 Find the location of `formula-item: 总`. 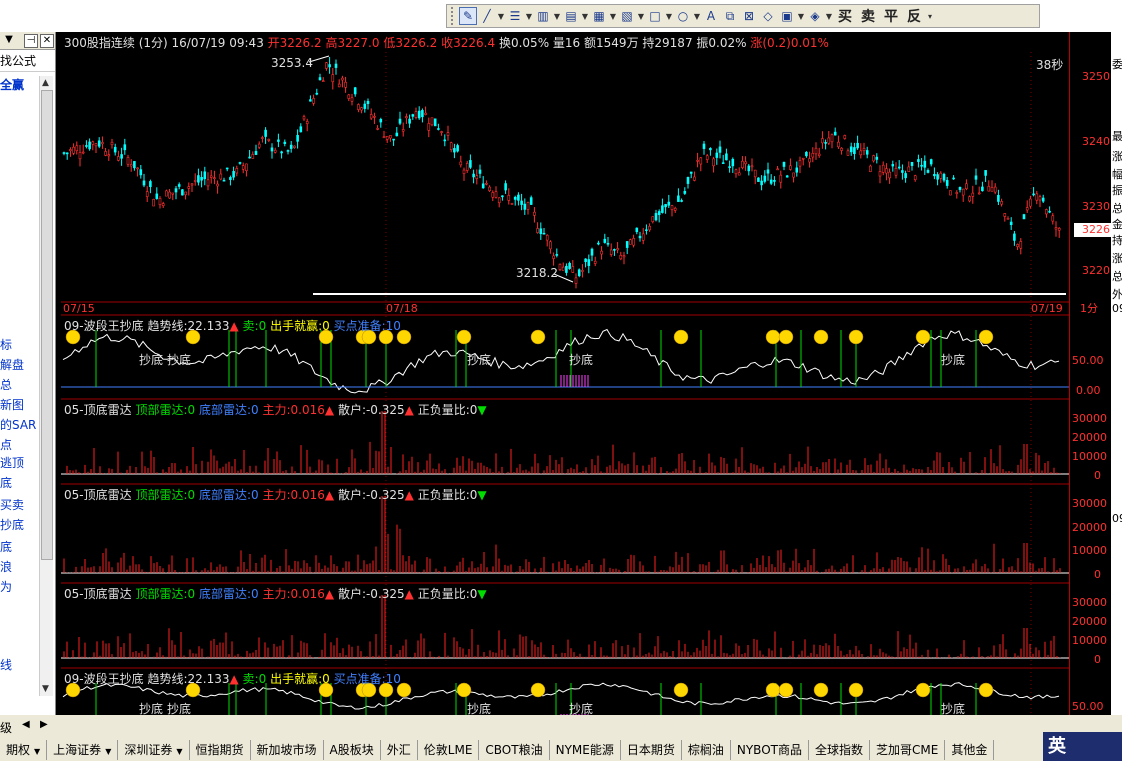

formula-item: 总 is located at coordinates (6, 384).